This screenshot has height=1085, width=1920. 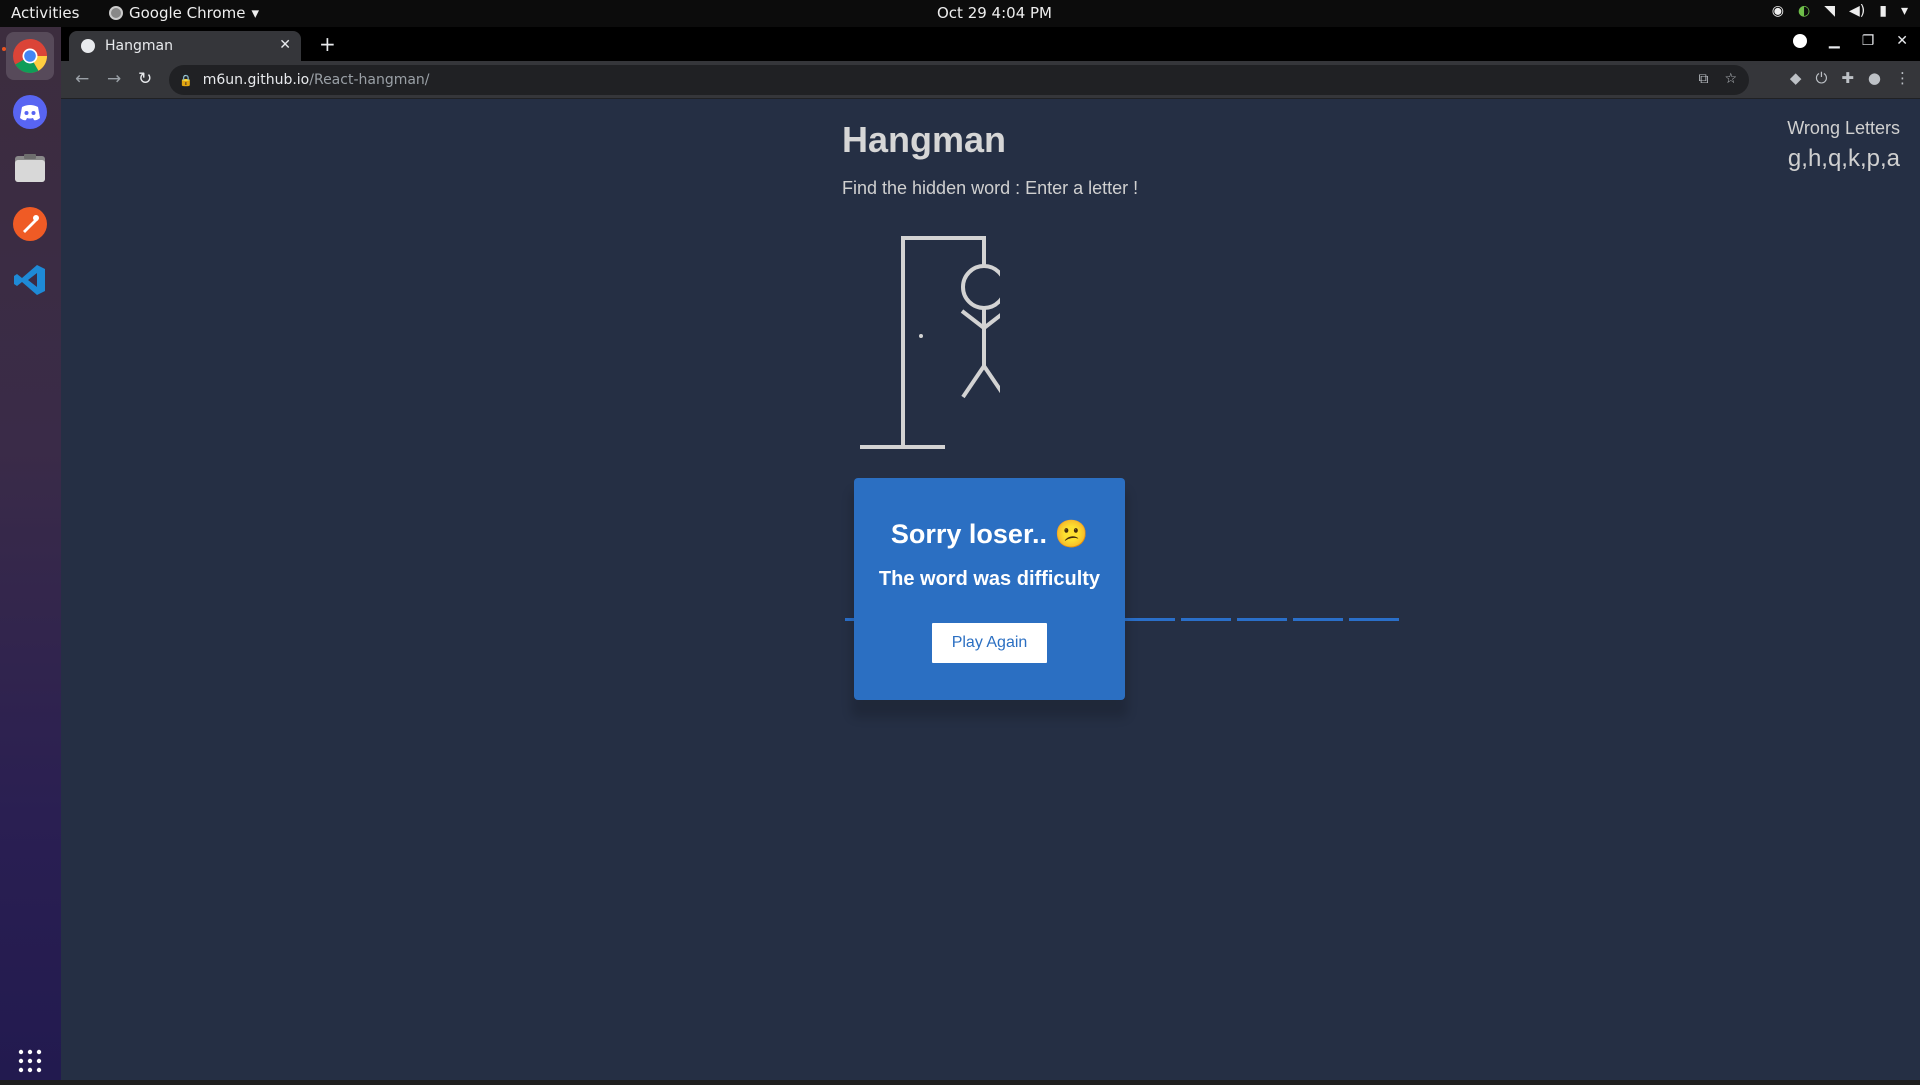 What do you see at coordinates (1840, 11) in the screenshot?
I see `system-tray: ◉ ◐ ◥ ◀) ▮ ▾` at bounding box center [1840, 11].